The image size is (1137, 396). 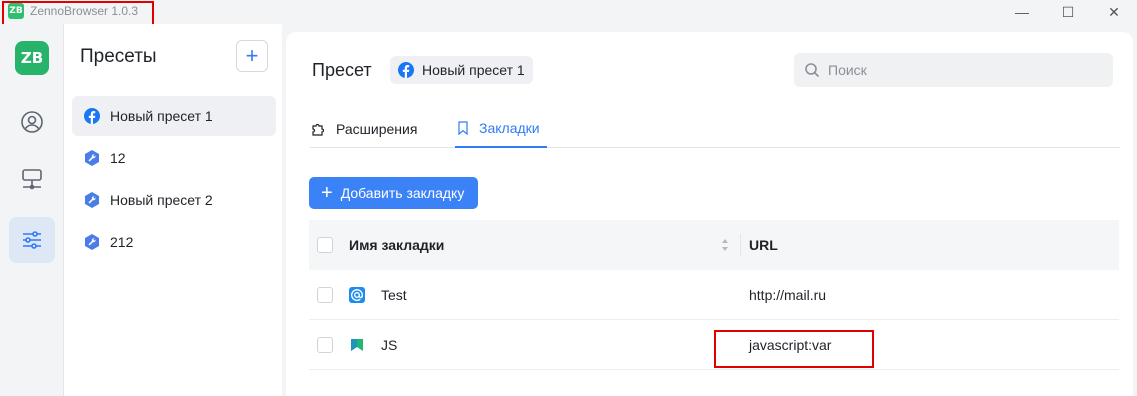 I want to click on maximize-button: ☐, so click(x=1068, y=12).